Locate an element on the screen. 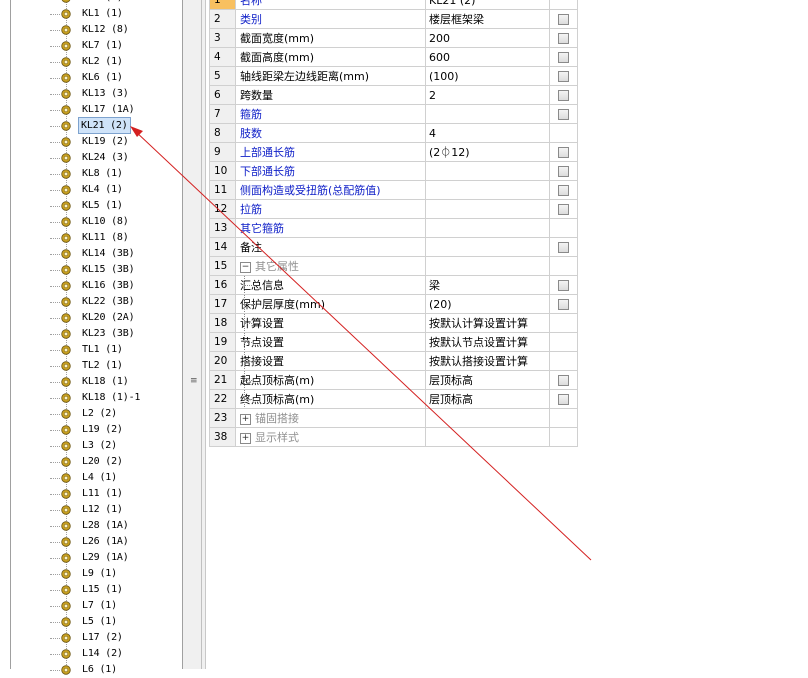  property-name-cell: + 锚固搭接 is located at coordinates (330, 418).